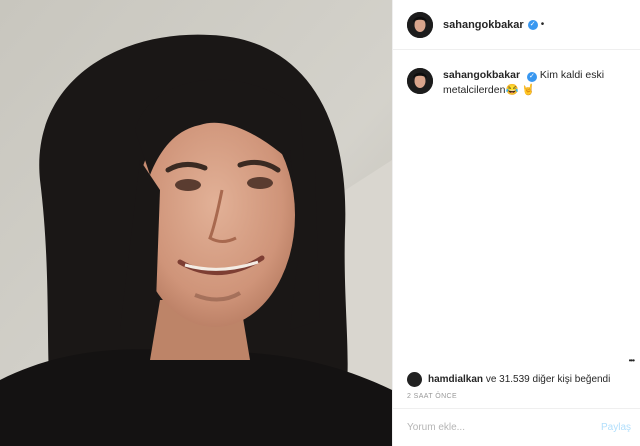 Image resolution: width=640 pixels, height=446 pixels. What do you see at coordinates (432, 396) in the screenshot?
I see `post-timestamp: 2 SAAT ÖNCE` at bounding box center [432, 396].